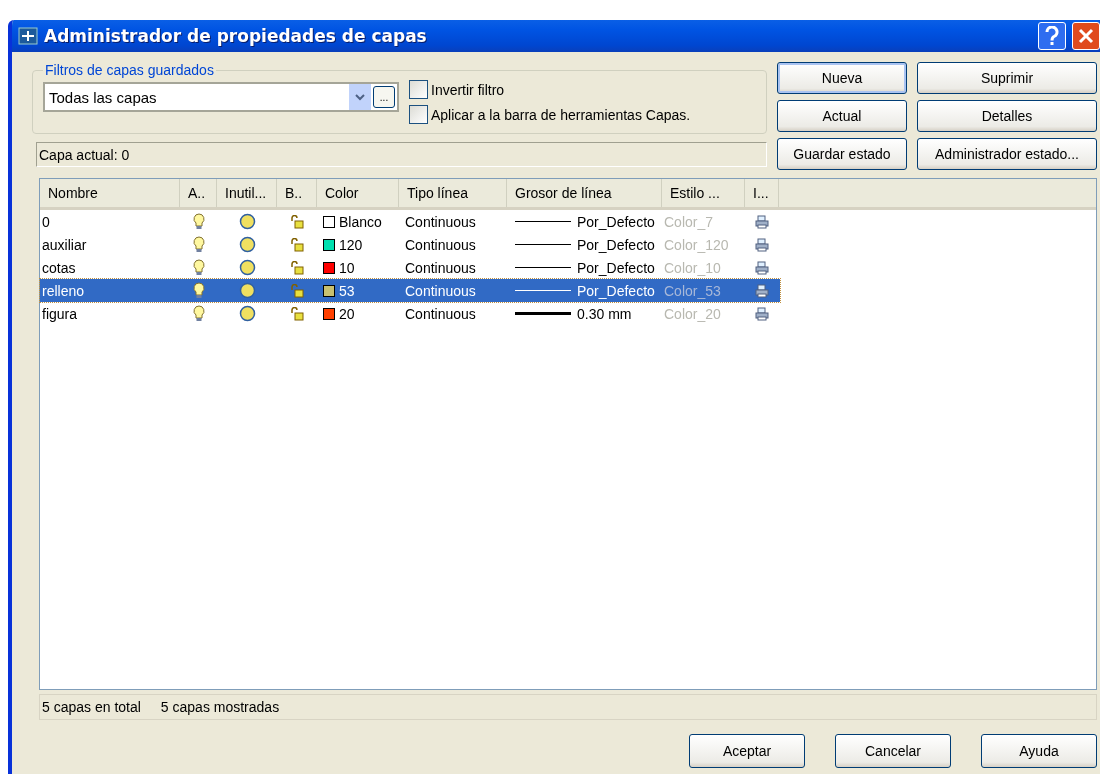 Image resolution: width=1100 pixels, height=774 pixels. Describe the element at coordinates (198, 193) in the screenshot. I see `column-header: A..` at that location.